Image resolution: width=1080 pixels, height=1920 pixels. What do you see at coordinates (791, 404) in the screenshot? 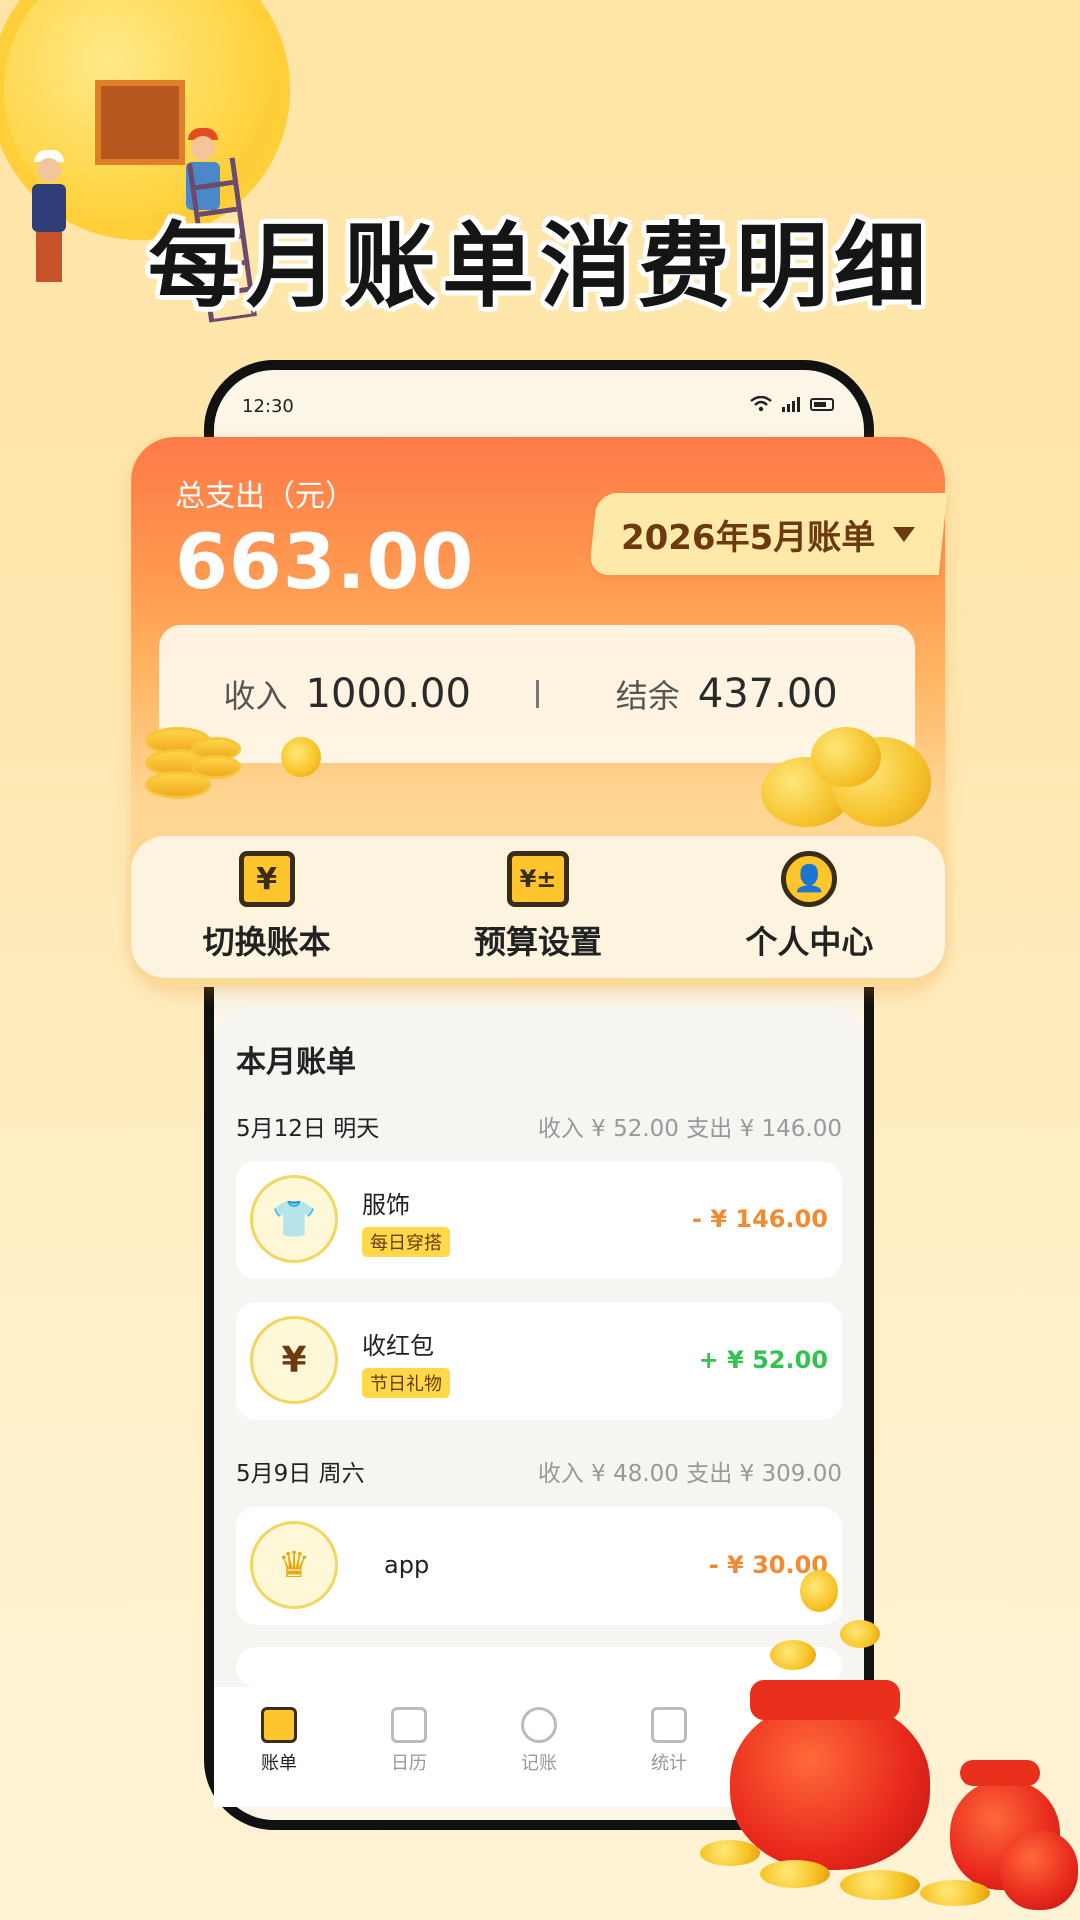
I see `signal-icon` at bounding box center [791, 404].